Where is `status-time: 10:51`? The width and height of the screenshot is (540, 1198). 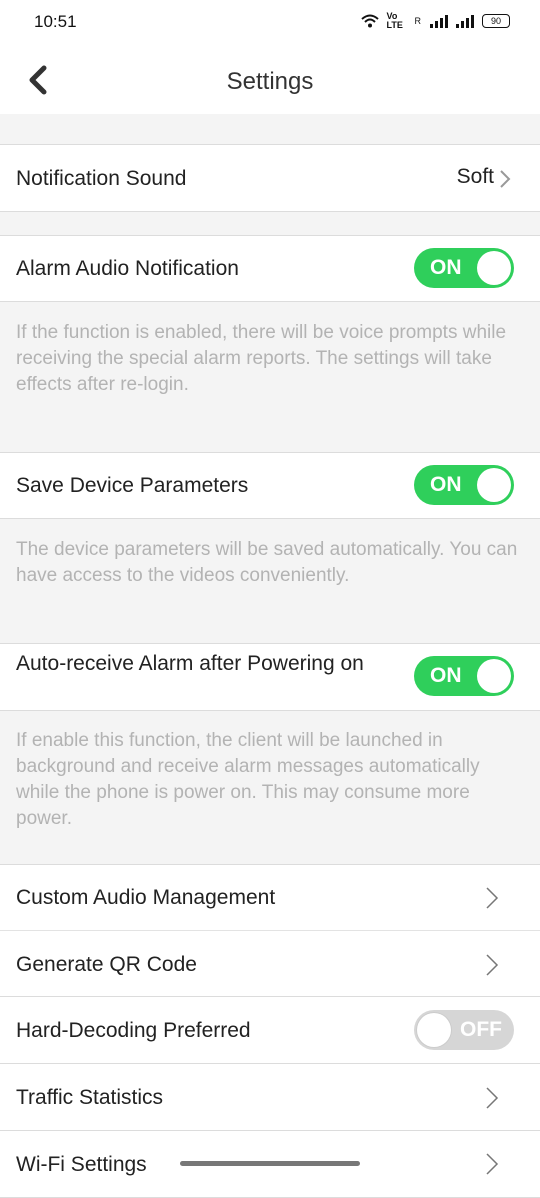 status-time: 10:51 is located at coordinates (55, 21).